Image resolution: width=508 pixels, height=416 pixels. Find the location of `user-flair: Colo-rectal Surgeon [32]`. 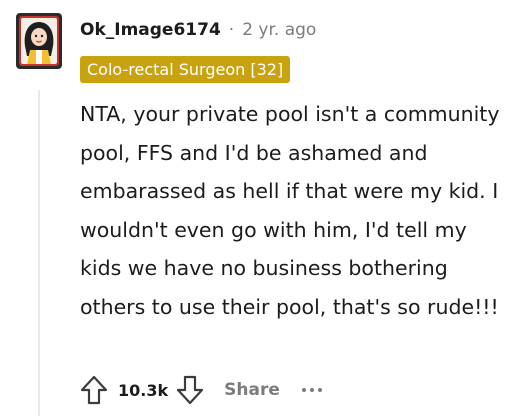

user-flair: Colo-rectal Surgeon [32] is located at coordinates (185, 69).